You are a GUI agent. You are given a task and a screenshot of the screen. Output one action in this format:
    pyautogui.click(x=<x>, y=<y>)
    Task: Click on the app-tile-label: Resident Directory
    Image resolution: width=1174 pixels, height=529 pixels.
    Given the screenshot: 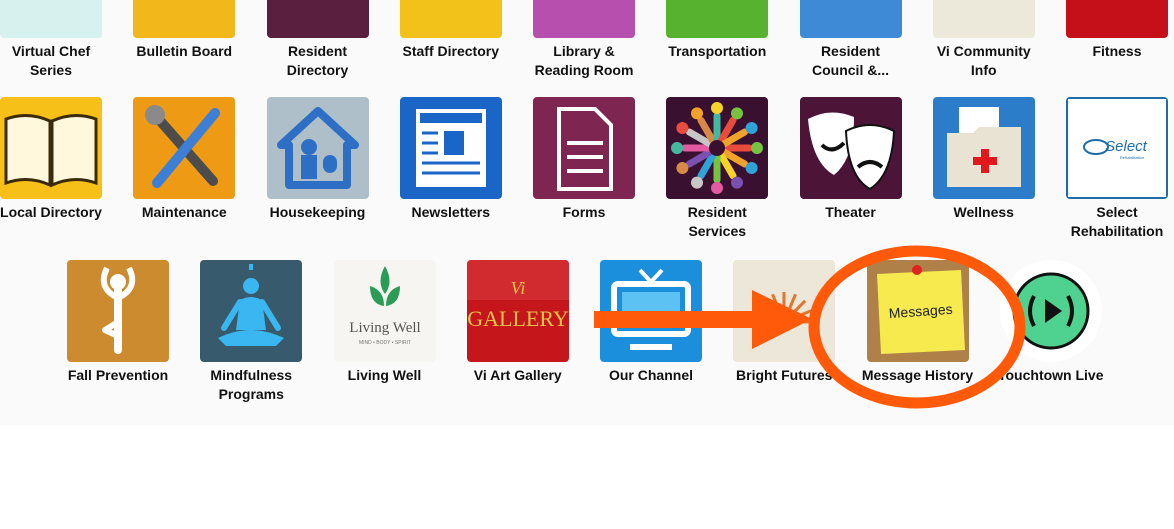 What is the action you would take?
    pyautogui.click(x=317, y=60)
    